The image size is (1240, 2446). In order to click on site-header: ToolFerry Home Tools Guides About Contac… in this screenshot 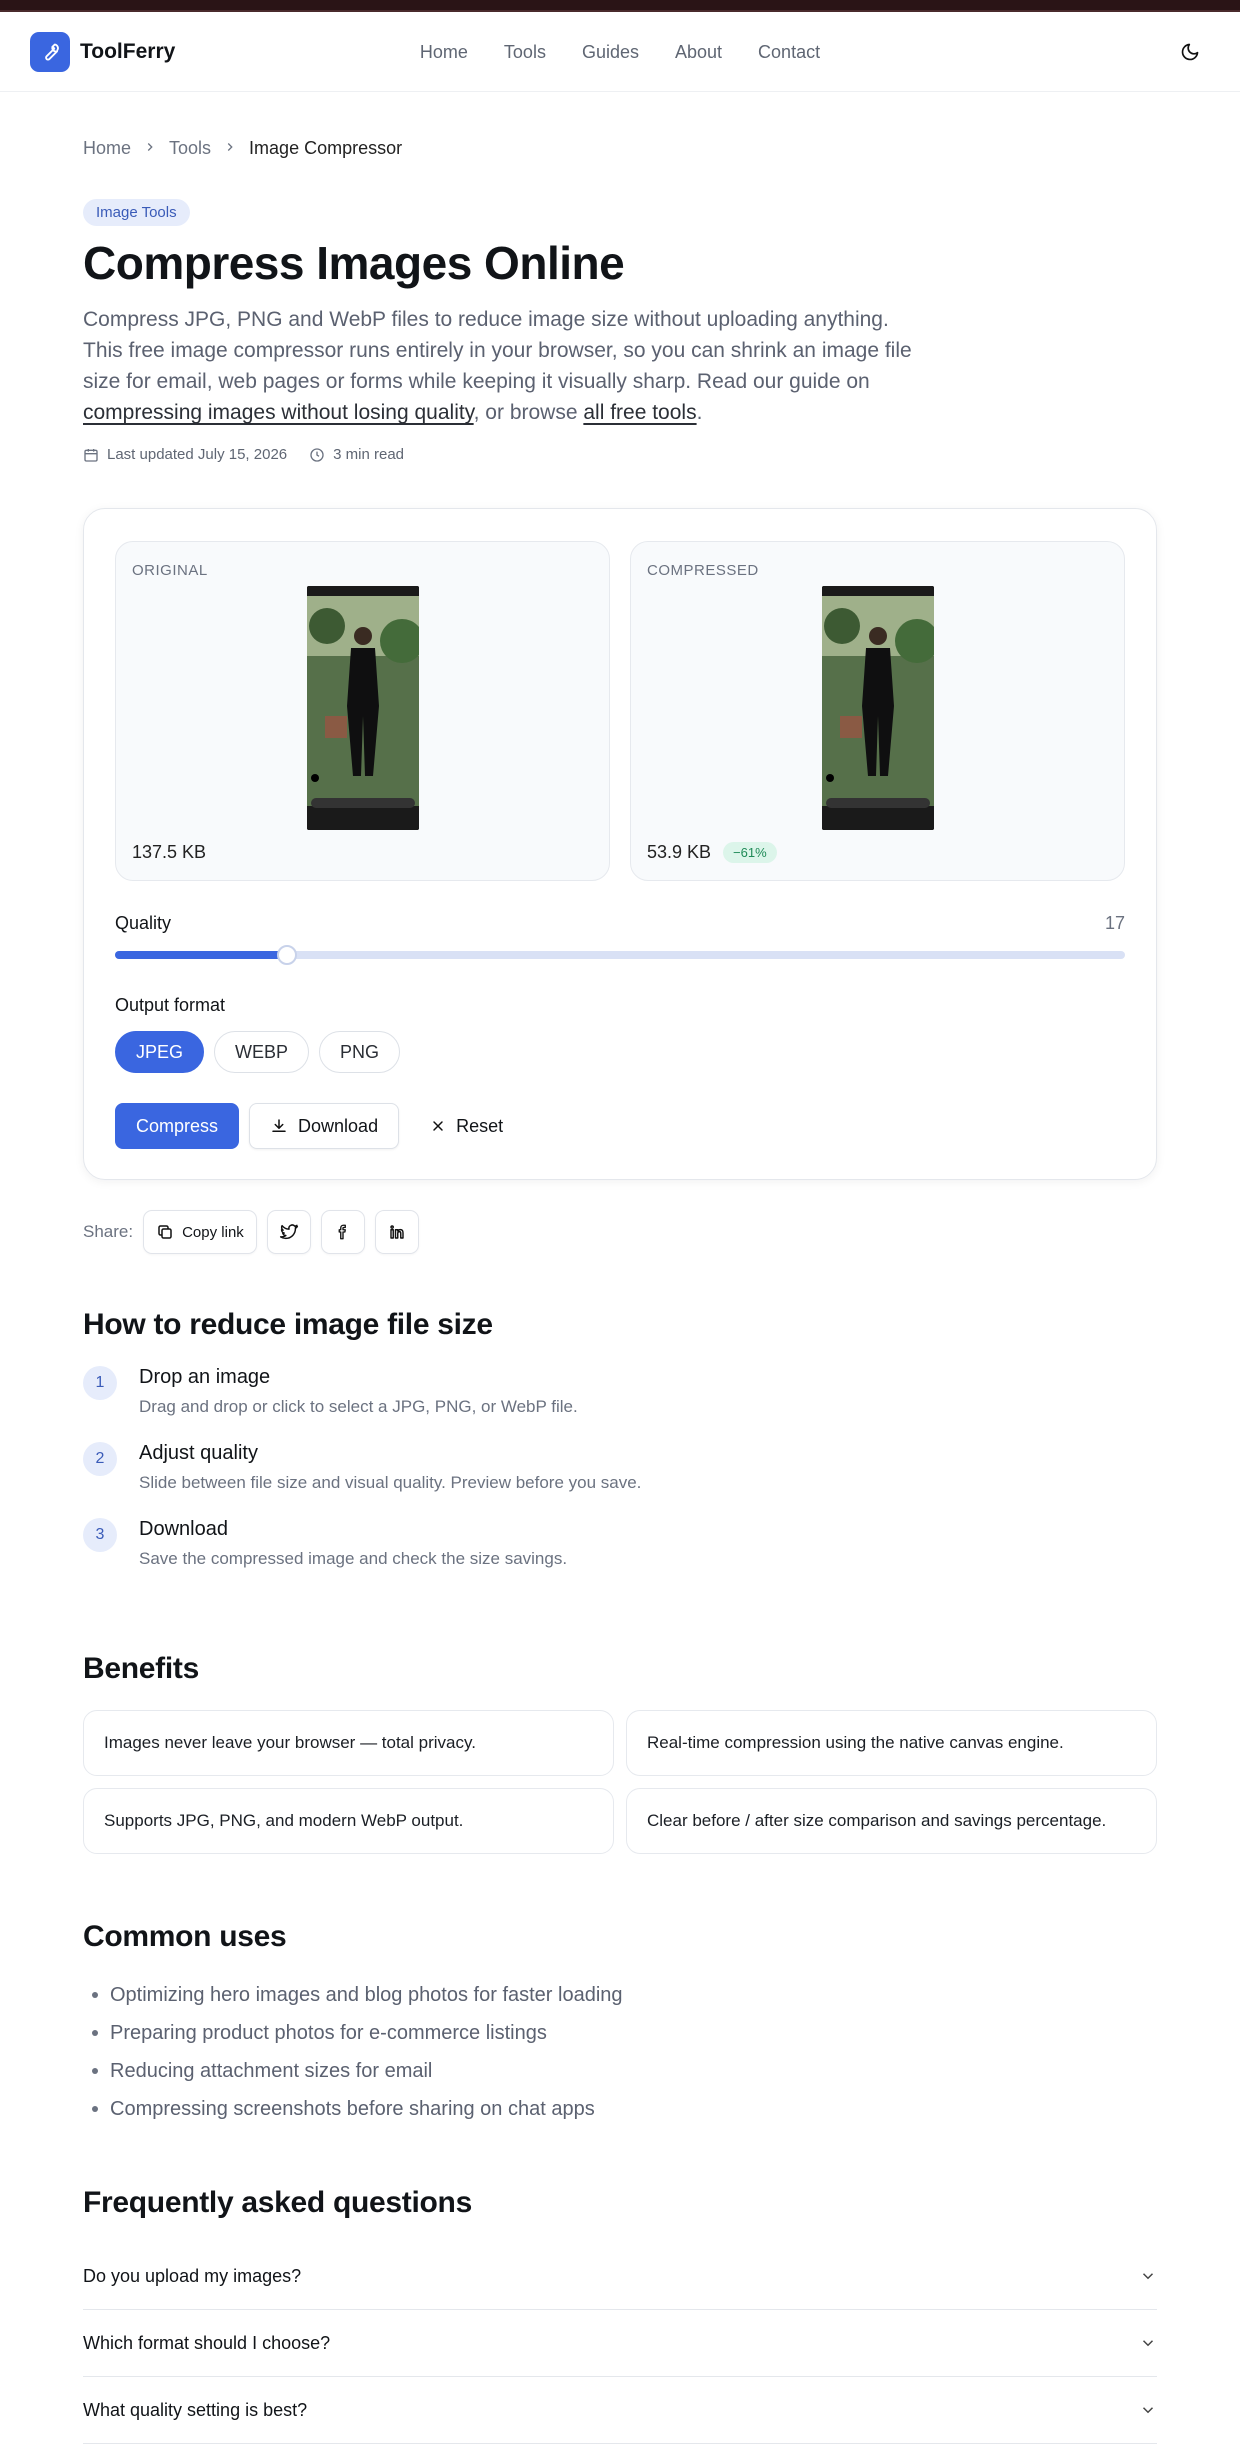, I will do `click(620, 52)`.